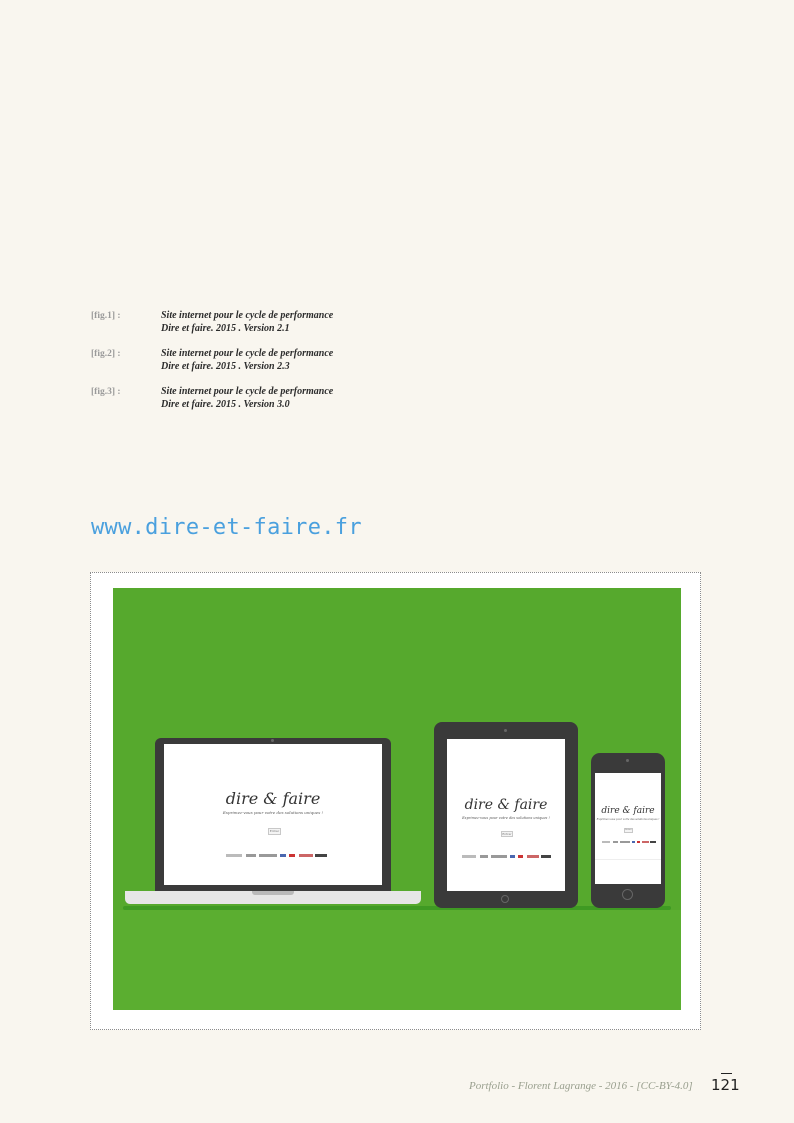 Image resolution: width=794 pixels, height=1123 pixels. I want to click on phone-home-button, so click(627, 894).